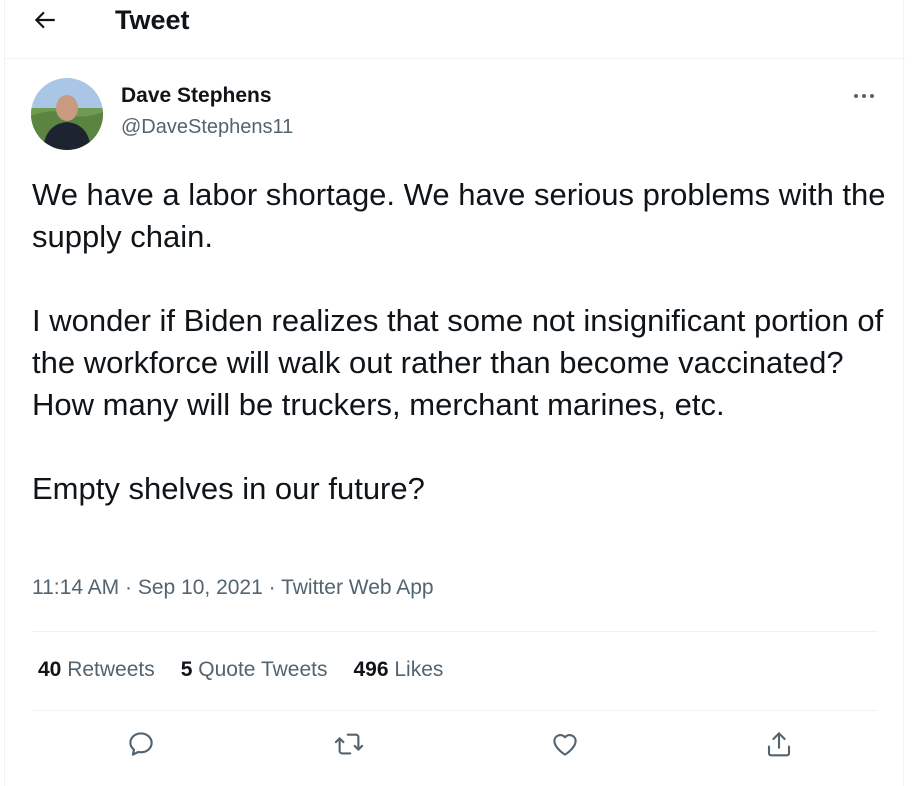 This screenshot has width=916, height=786. I want to click on tweet-time: 11:14 AM, so click(75, 587).